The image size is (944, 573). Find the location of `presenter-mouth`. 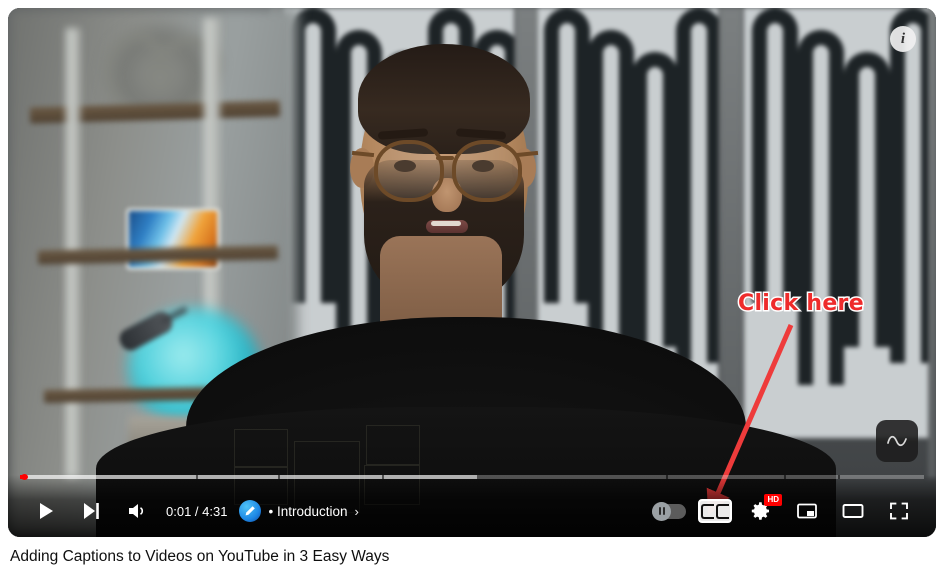

presenter-mouth is located at coordinates (447, 226).